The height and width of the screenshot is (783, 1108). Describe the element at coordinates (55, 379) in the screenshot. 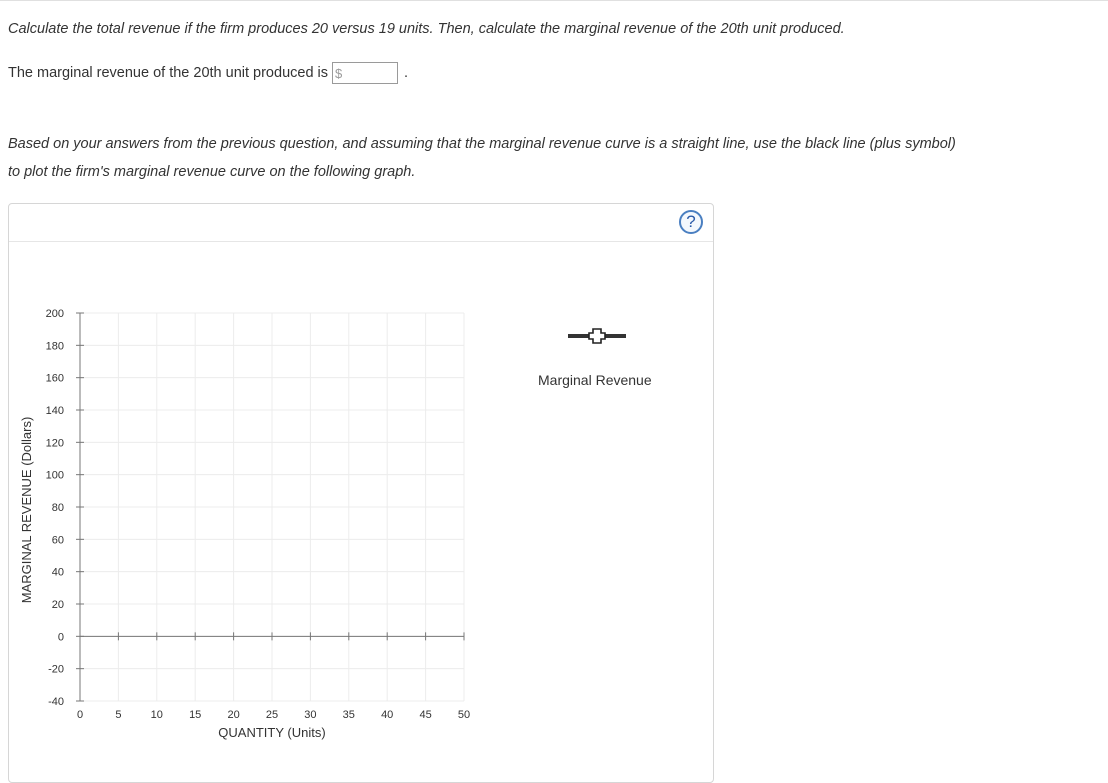

I see `y-tick-label: 160` at that location.